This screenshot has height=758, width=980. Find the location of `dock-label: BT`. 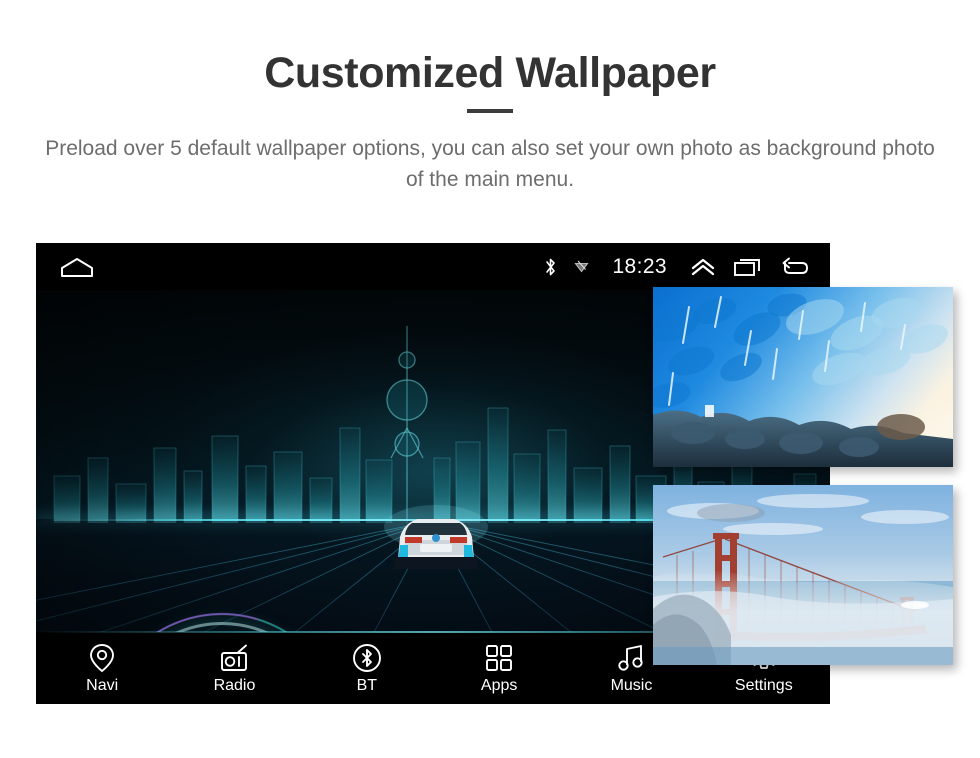

dock-label: BT is located at coordinates (367, 685).